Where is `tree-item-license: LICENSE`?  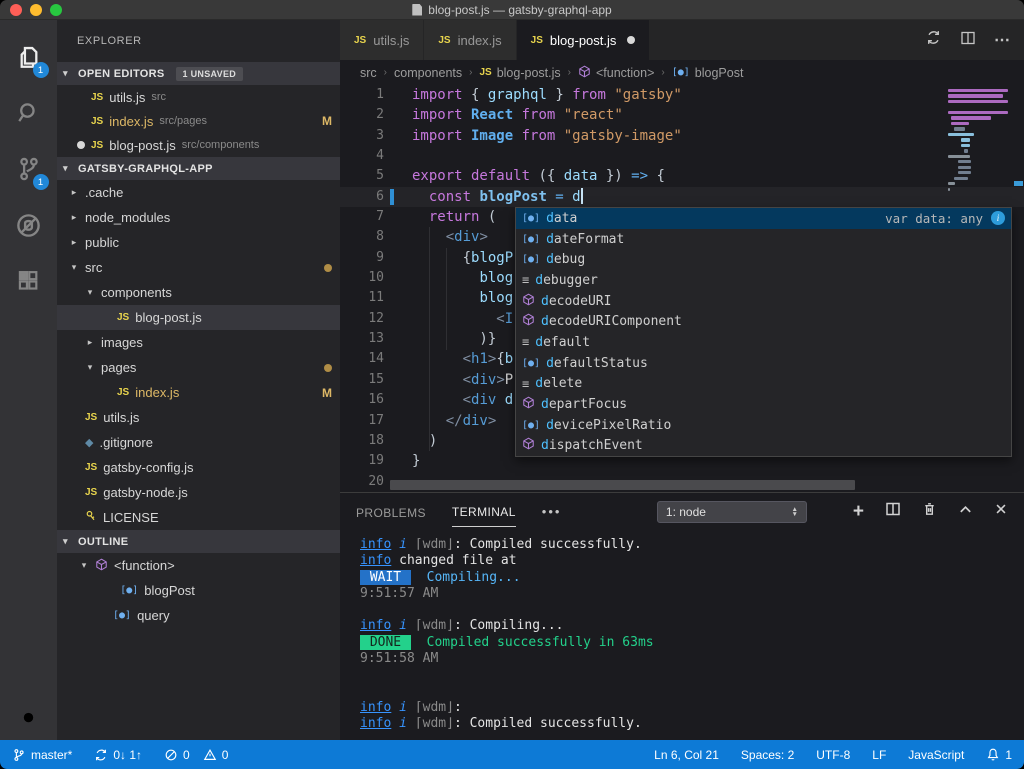
tree-item-license: LICENSE is located at coordinates (198, 517).